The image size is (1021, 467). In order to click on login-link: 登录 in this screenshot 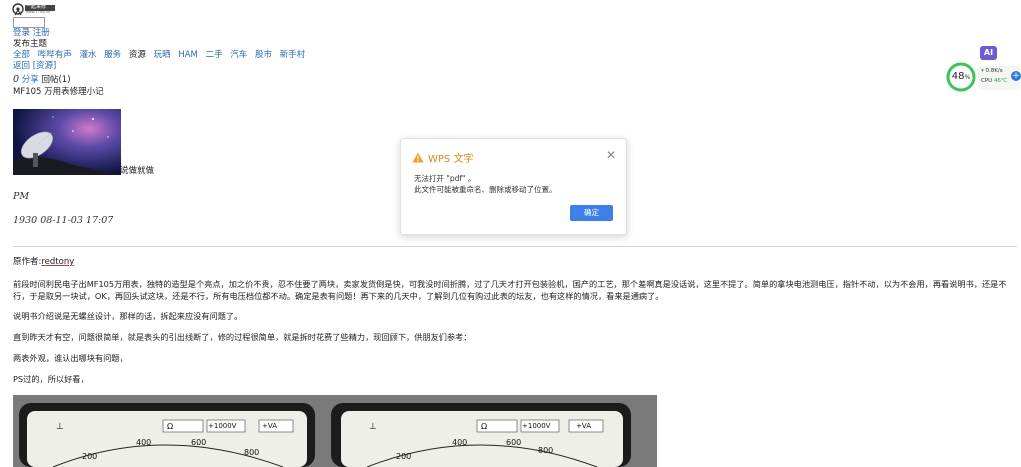, I will do `click(21, 33)`.